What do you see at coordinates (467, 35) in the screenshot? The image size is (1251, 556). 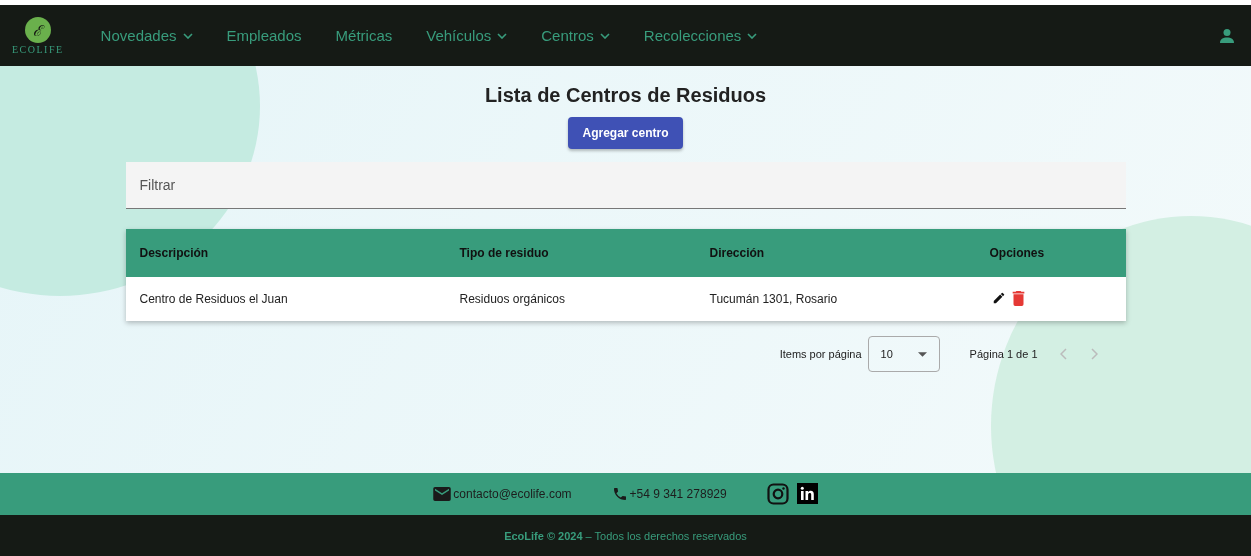 I see `nav-link: Vehículos` at bounding box center [467, 35].